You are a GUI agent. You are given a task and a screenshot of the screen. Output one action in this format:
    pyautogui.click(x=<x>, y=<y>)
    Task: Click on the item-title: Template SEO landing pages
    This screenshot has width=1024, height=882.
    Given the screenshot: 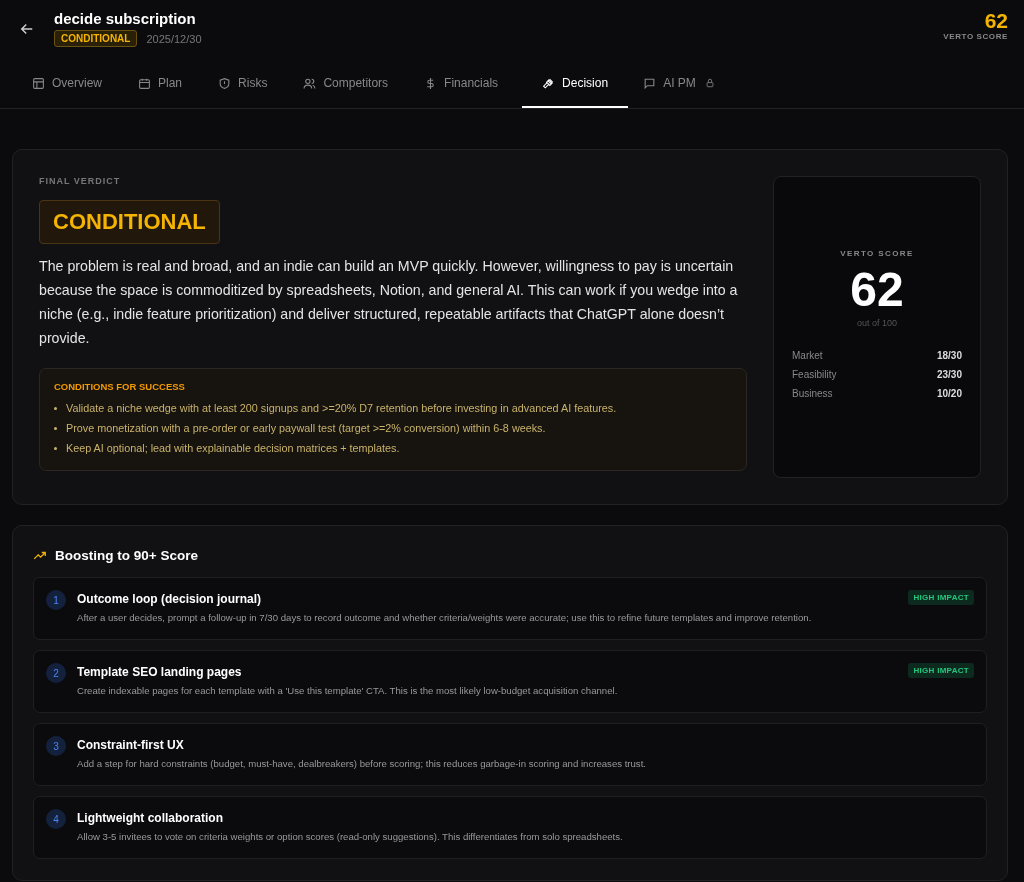 What is the action you would take?
    pyautogui.click(x=160, y=672)
    